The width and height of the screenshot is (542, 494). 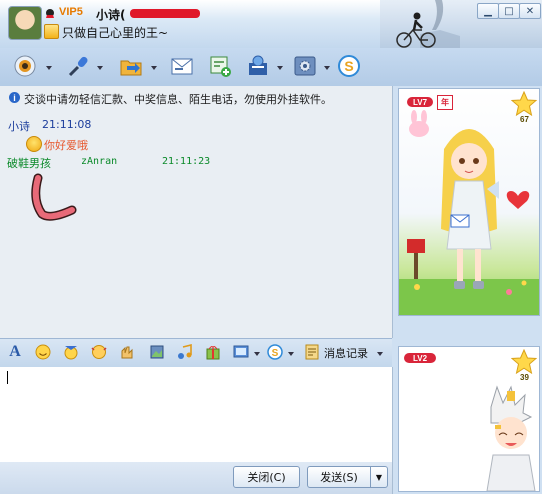 What do you see at coordinates (100, 68) in the screenshot?
I see `voice-call-caret-icon` at bounding box center [100, 68].